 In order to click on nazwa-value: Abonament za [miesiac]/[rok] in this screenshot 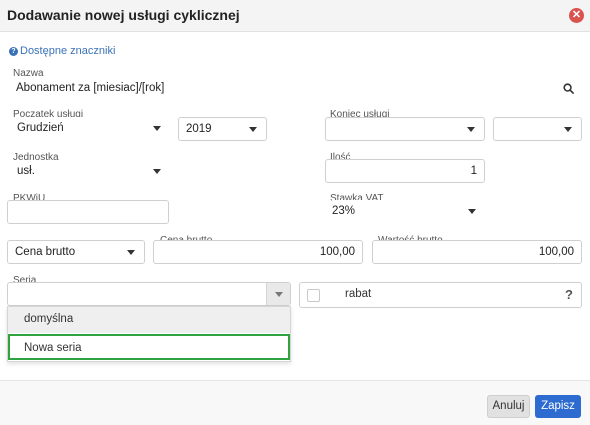, I will do `click(90, 88)`.